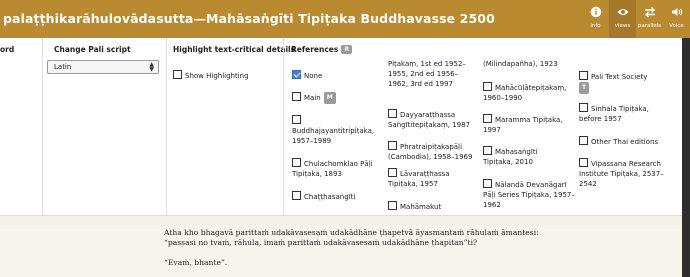 The width and height of the screenshot is (690, 277). I want to click on select-arrows-icon: ▲ ▼, so click(151, 67).